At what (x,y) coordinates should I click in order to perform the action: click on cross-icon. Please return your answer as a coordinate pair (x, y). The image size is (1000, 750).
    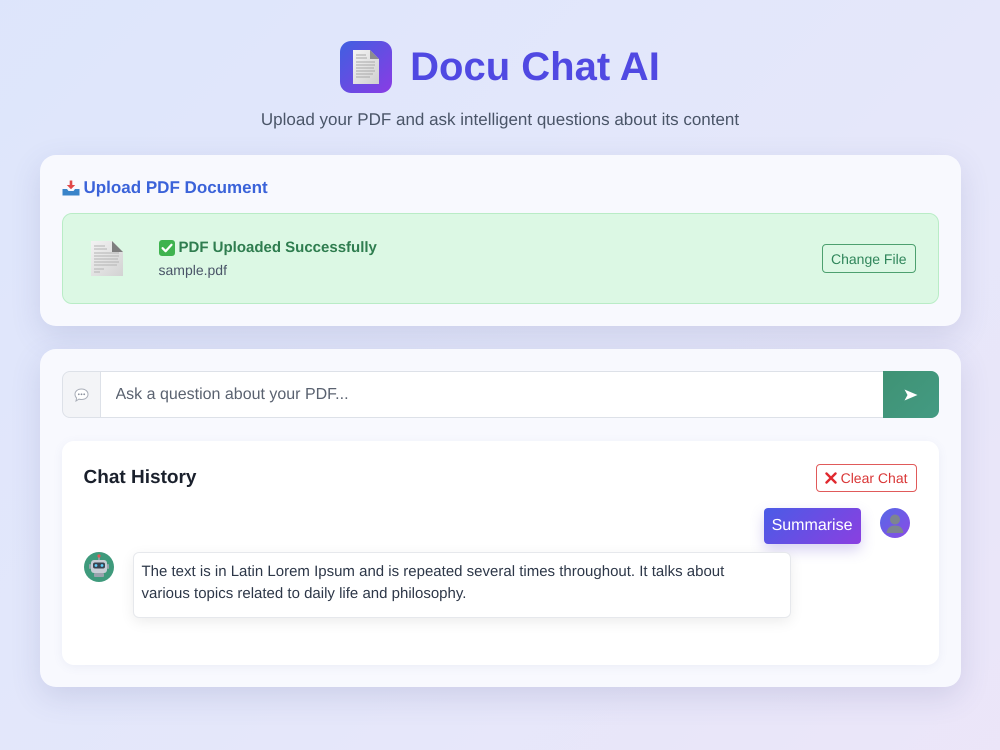
    Looking at the image, I should click on (830, 478).